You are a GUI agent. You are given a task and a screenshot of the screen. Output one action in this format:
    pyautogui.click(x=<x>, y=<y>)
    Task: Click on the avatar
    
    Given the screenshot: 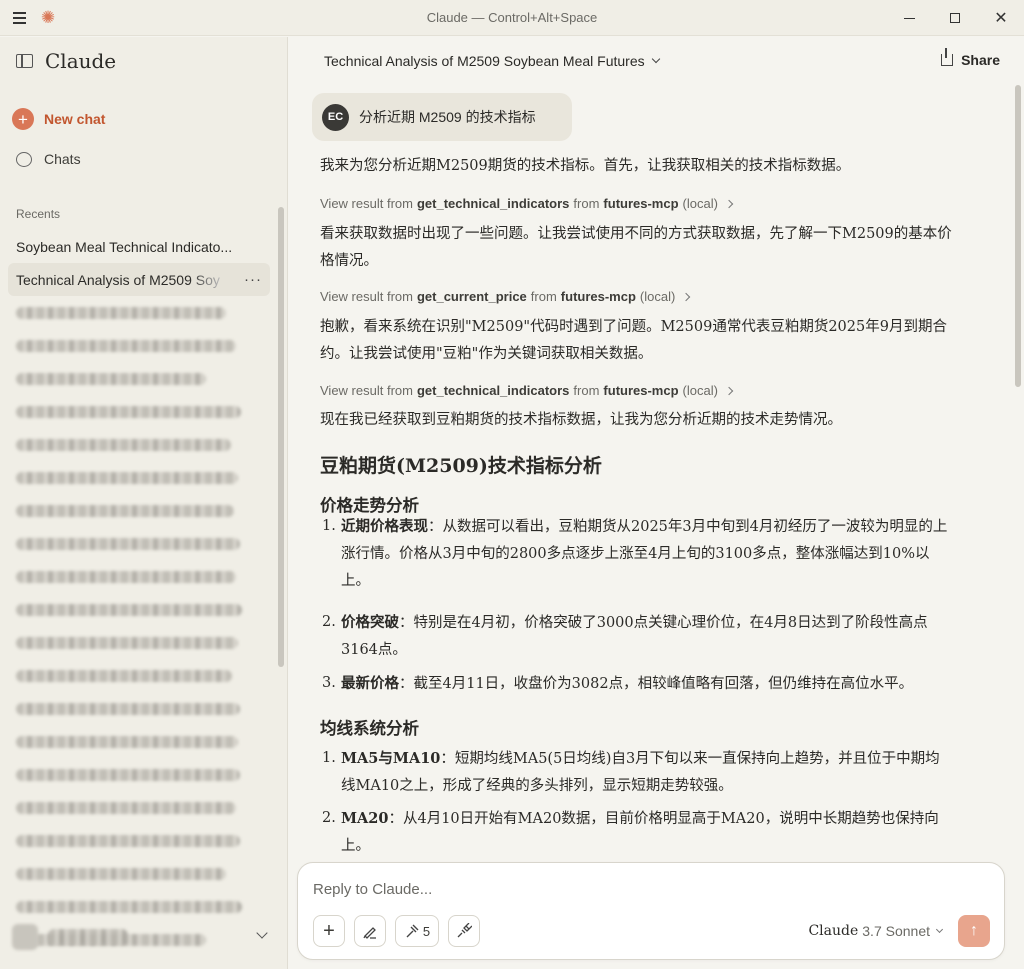 What is the action you would take?
    pyautogui.click(x=25, y=937)
    